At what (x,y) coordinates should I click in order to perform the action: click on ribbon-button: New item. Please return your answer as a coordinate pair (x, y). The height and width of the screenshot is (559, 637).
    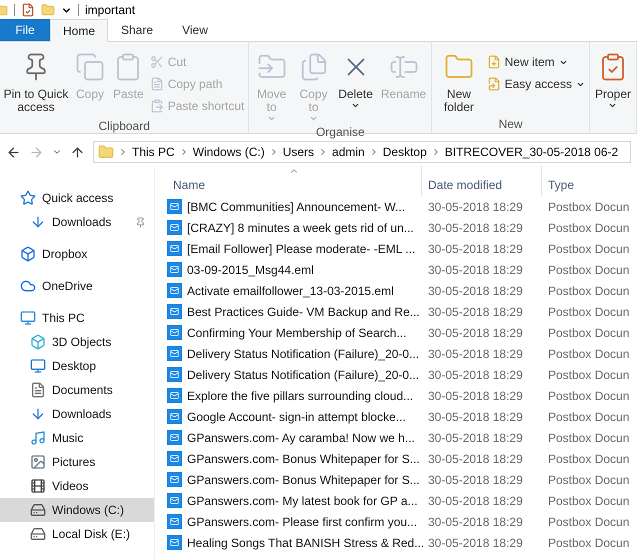
    Looking at the image, I should click on (535, 62).